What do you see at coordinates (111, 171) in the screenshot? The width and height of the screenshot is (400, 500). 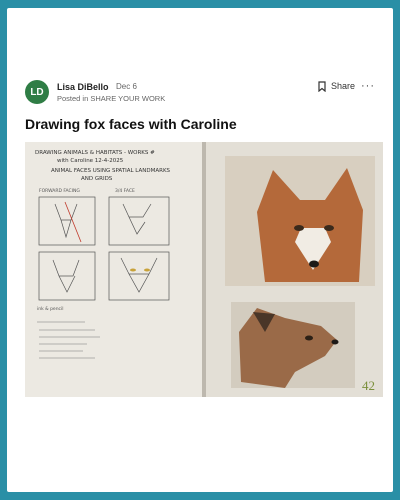 I see `sketch-subtitle-1: ANIMAL FACES USING SPATIAL LANDMARKS` at bounding box center [111, 171].